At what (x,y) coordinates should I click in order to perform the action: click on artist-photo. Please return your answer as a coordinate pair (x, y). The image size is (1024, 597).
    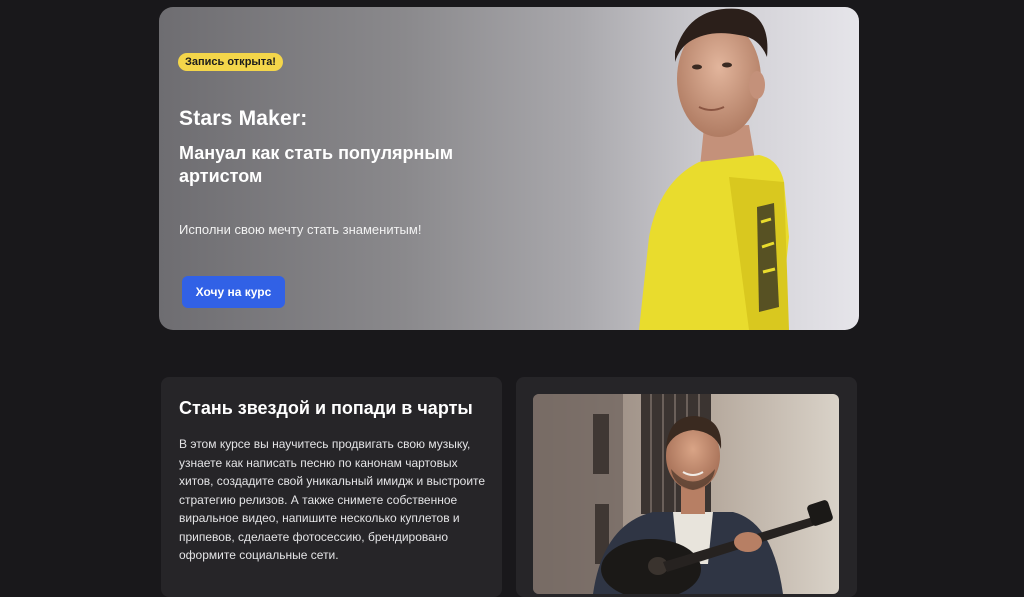
    Looking at the image, I should click on (714, 169).